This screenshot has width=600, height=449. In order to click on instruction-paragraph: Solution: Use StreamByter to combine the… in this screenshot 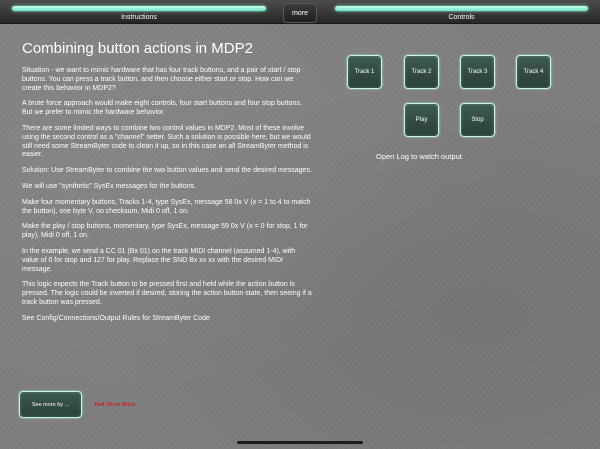, I will do `click(167, 171)`.